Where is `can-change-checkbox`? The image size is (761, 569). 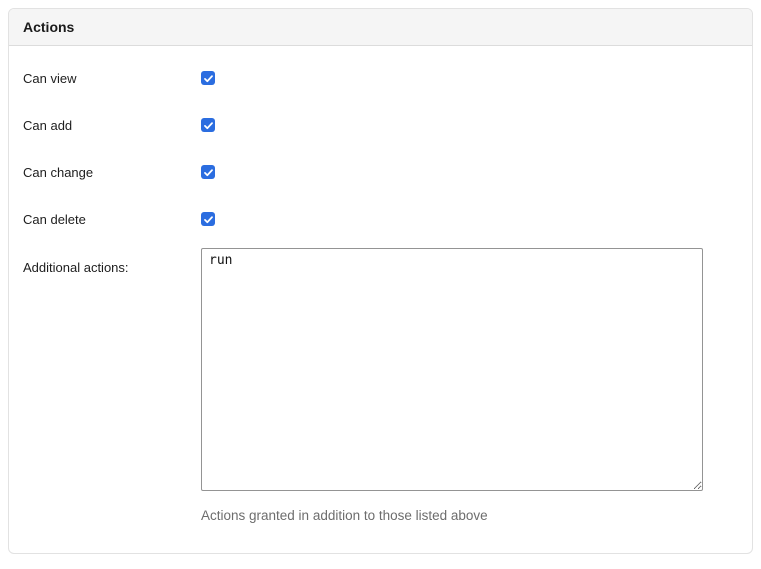
can-change-checkbox is located at coordinates (208, 172).